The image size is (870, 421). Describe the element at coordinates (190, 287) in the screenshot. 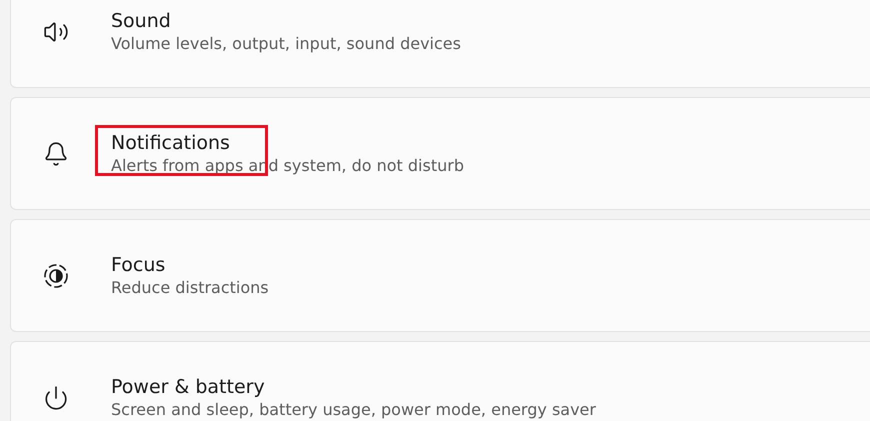

I see `item-description: Reduce distractions` at that location.